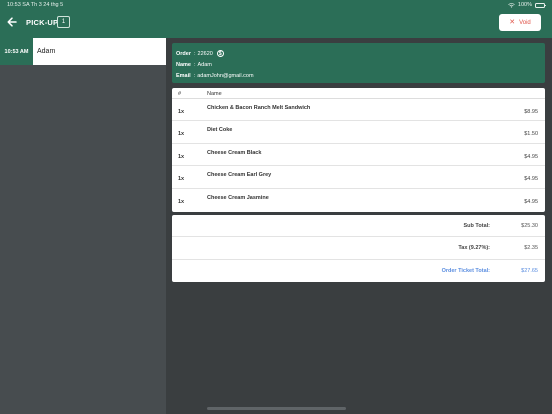  What do you see at coordinates (531, 112) in the screenshot?
I see `item-price: $8.95` at bounding box center [531, 112].